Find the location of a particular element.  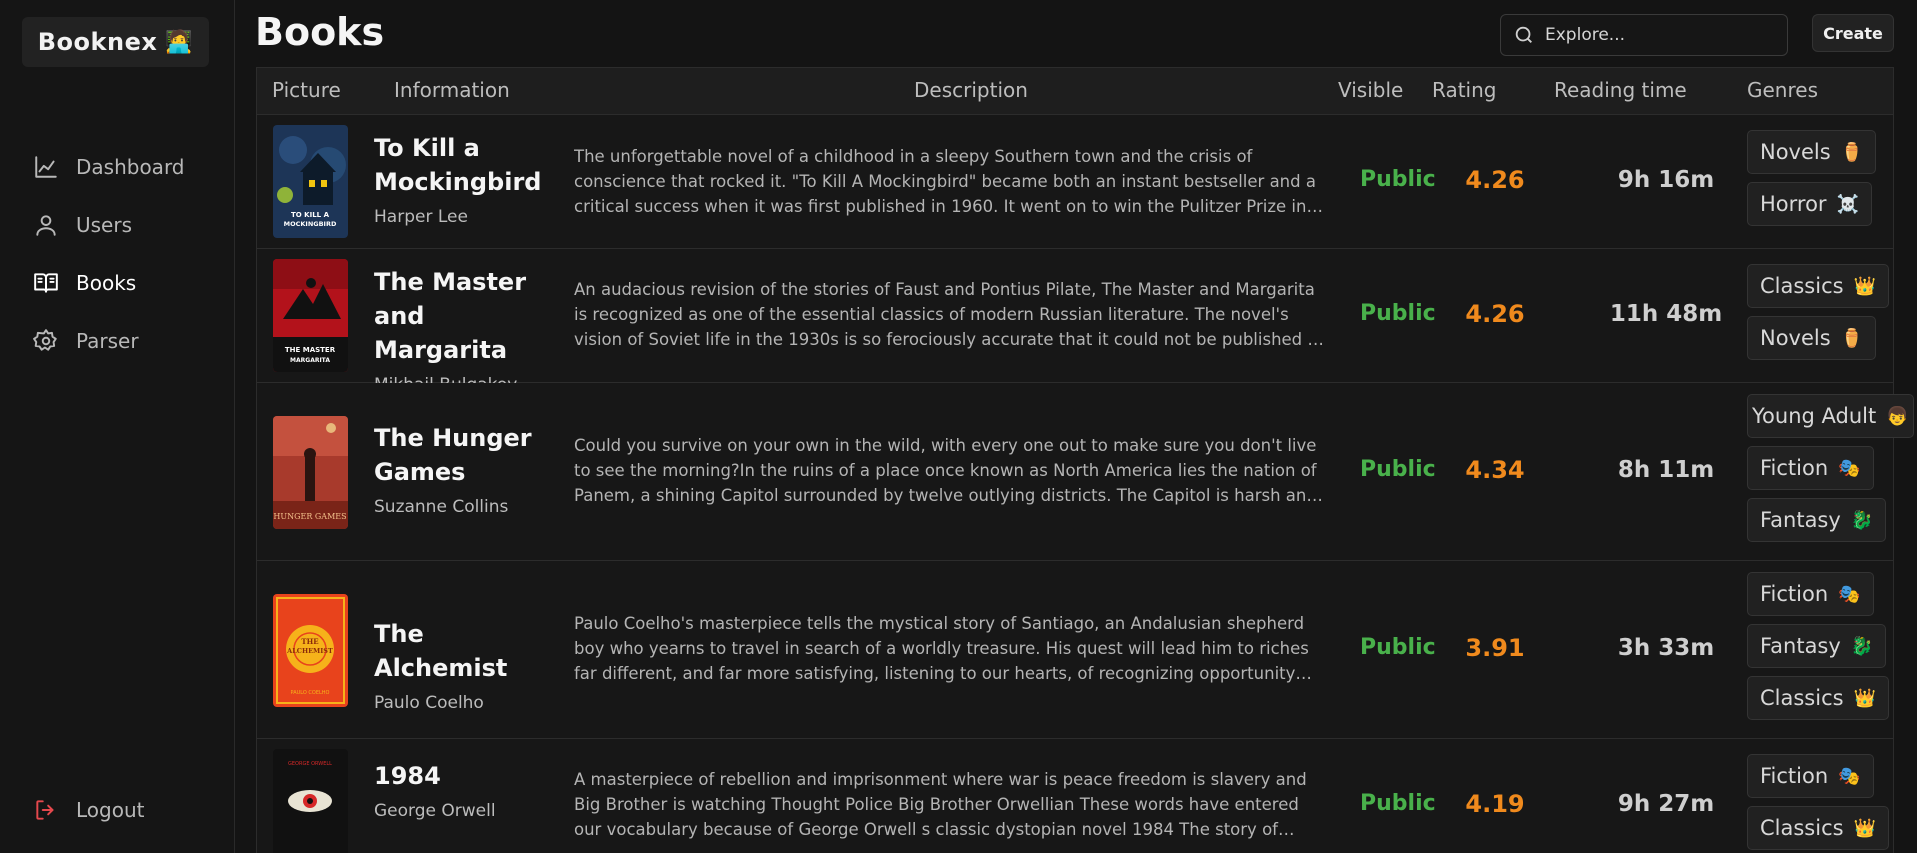

sidebar-item-dashboard: Dashboard is located at coordinates (117, 167).